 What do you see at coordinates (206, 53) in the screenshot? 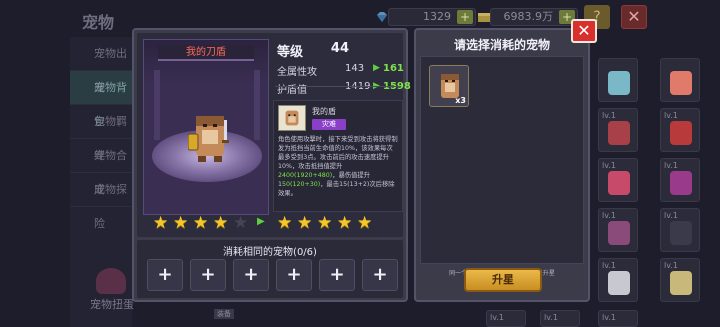
I see `pet-name: 我的刀盾` at bounding box center [206, 53].